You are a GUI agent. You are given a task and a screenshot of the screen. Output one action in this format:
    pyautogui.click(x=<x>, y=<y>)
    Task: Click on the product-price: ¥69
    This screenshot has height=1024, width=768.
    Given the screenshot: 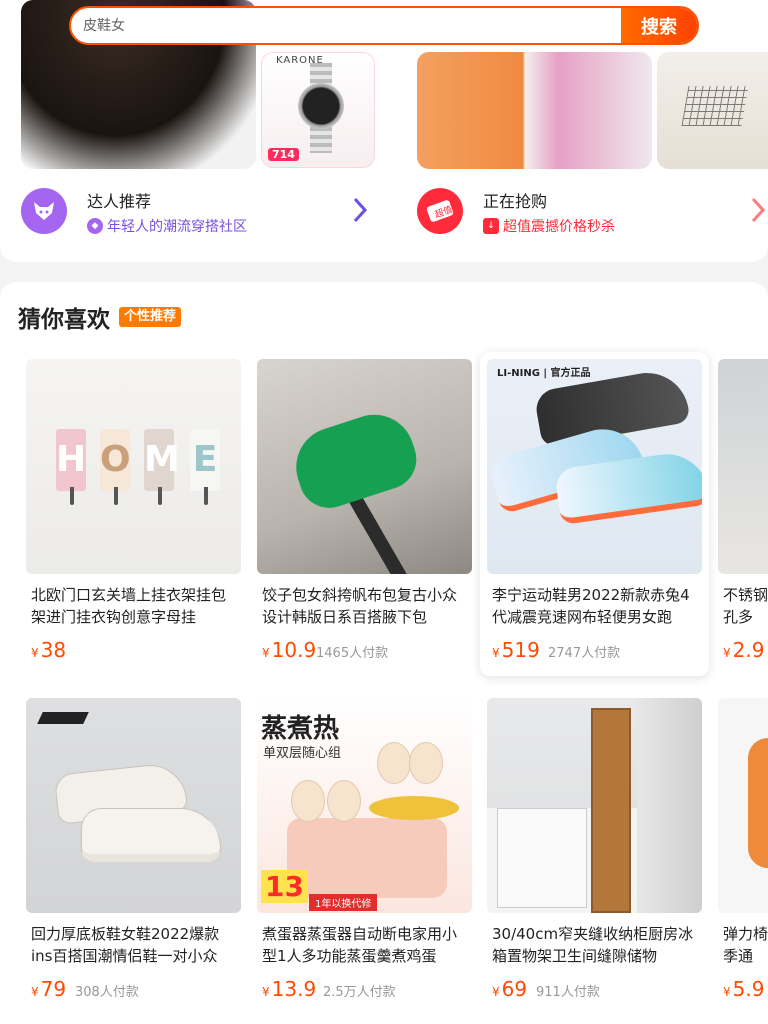 What is the action you would take?
    pyautogui.click(x=510, y=989)
    